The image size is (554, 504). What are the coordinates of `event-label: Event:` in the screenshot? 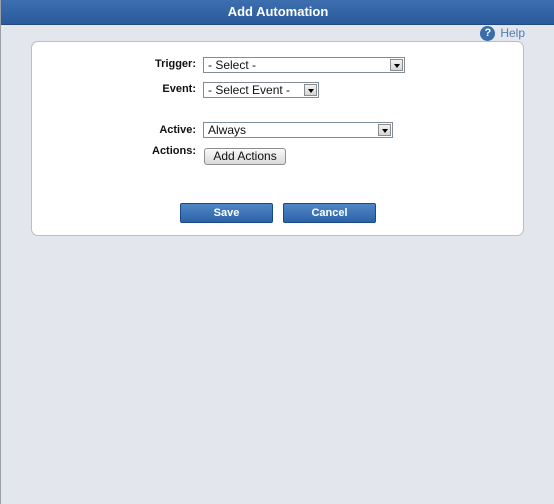 It's located at (179, 89).